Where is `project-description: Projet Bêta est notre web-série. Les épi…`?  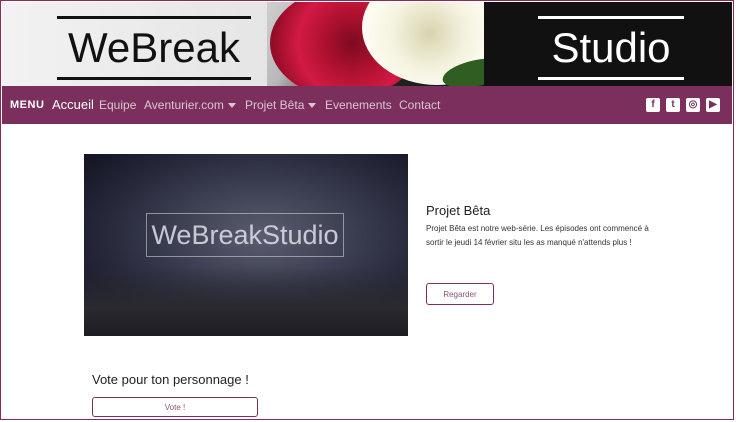 project-description: Projet Bêta est notre web-série. Les épi… is located at coordinates (537, 235).